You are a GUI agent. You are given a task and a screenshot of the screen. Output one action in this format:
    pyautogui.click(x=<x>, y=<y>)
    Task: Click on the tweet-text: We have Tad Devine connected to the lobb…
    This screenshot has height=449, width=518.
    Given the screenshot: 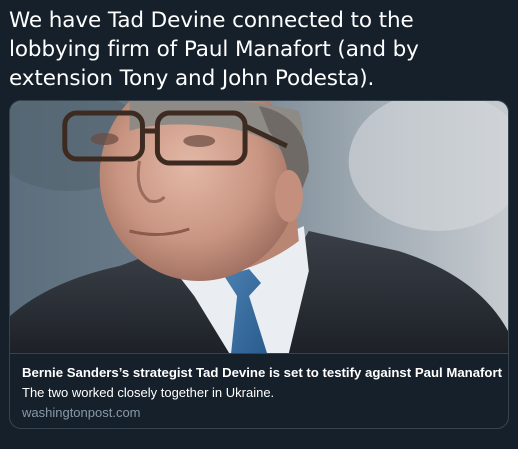 What is the action you would take?
    pyautogui.click(x=214, y=49)
    